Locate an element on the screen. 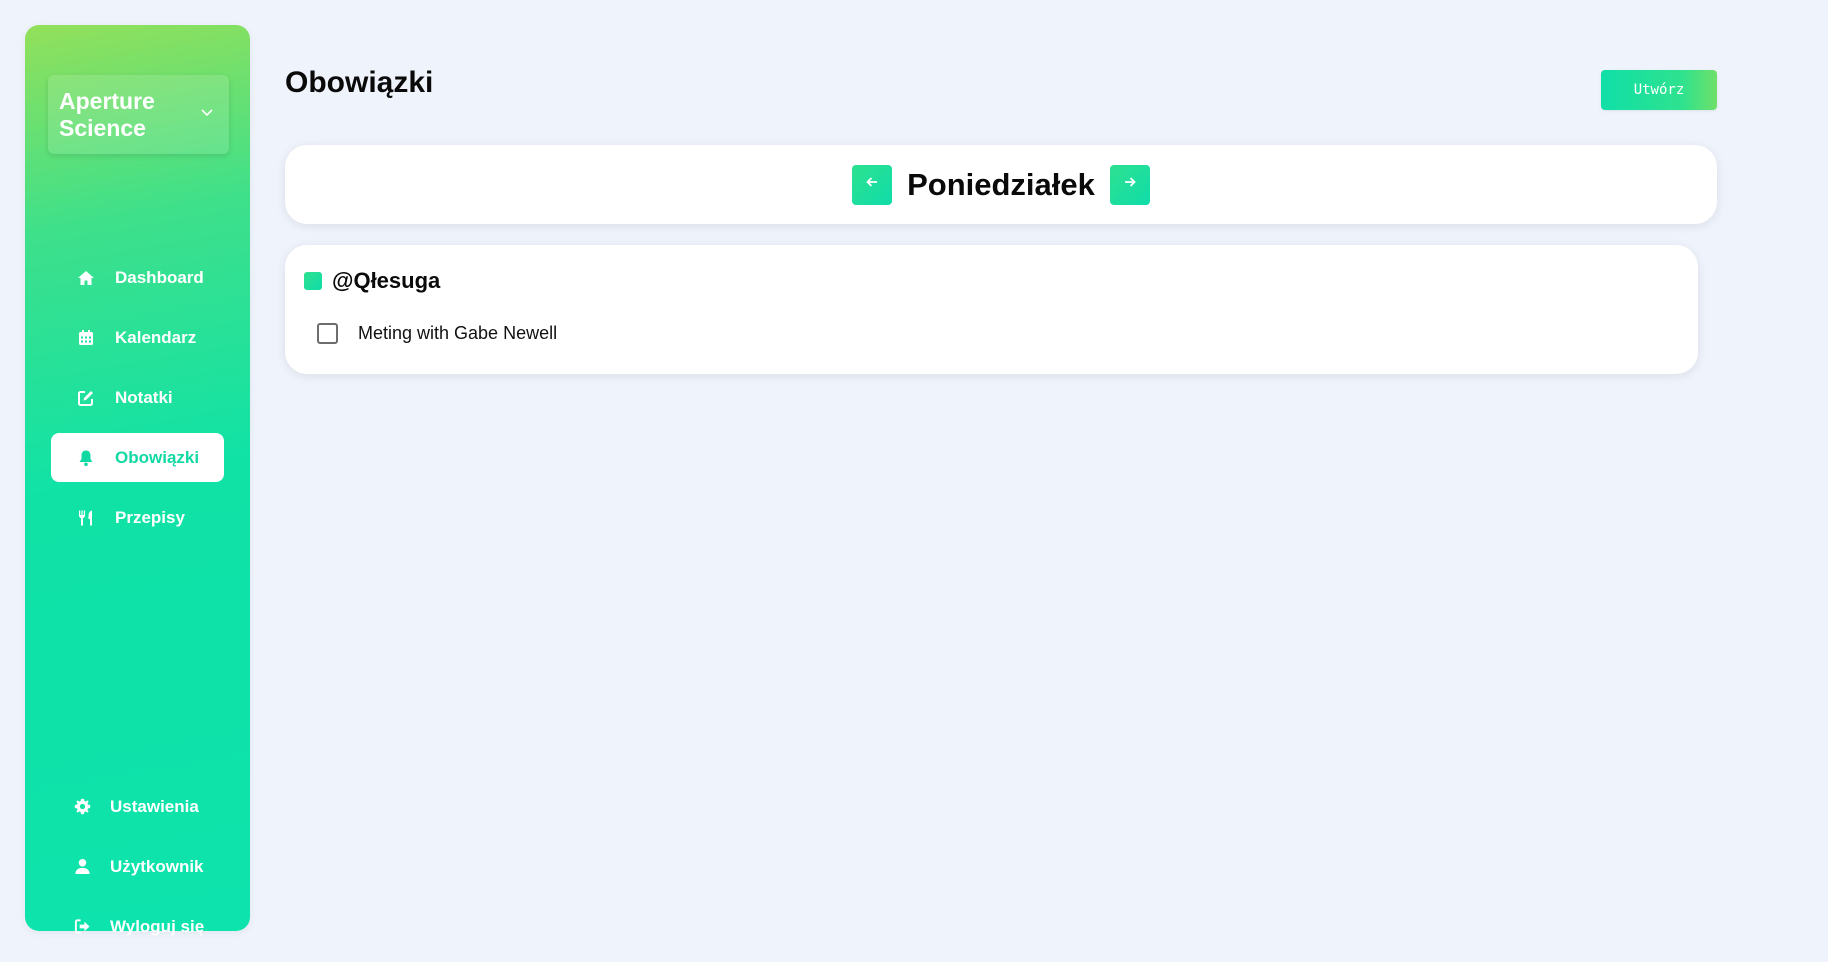 The image size is (1828, 962). sidebar-item-label: Ustawienia is located at coordinates (154, 806).